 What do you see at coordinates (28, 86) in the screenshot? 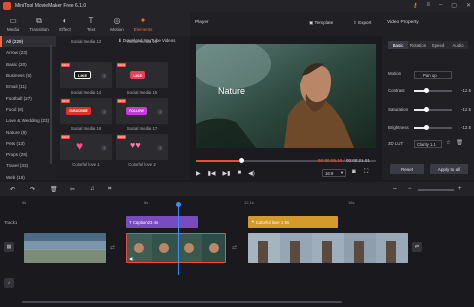
I see `category-item: Email (11)` at bounding box center [28, 86].